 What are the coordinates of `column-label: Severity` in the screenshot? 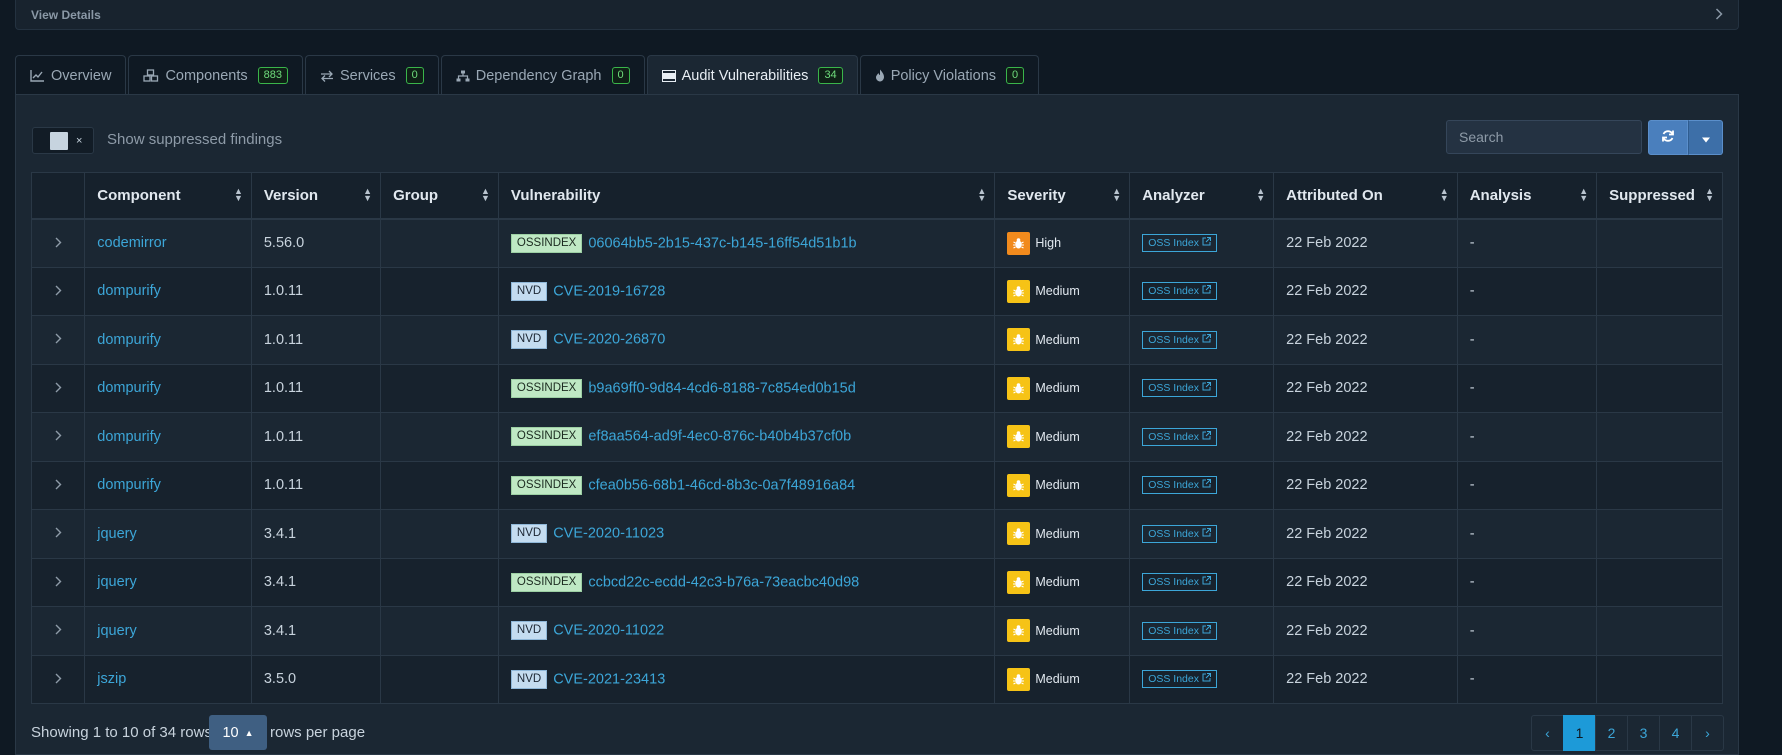 It's located at (1036, 195).